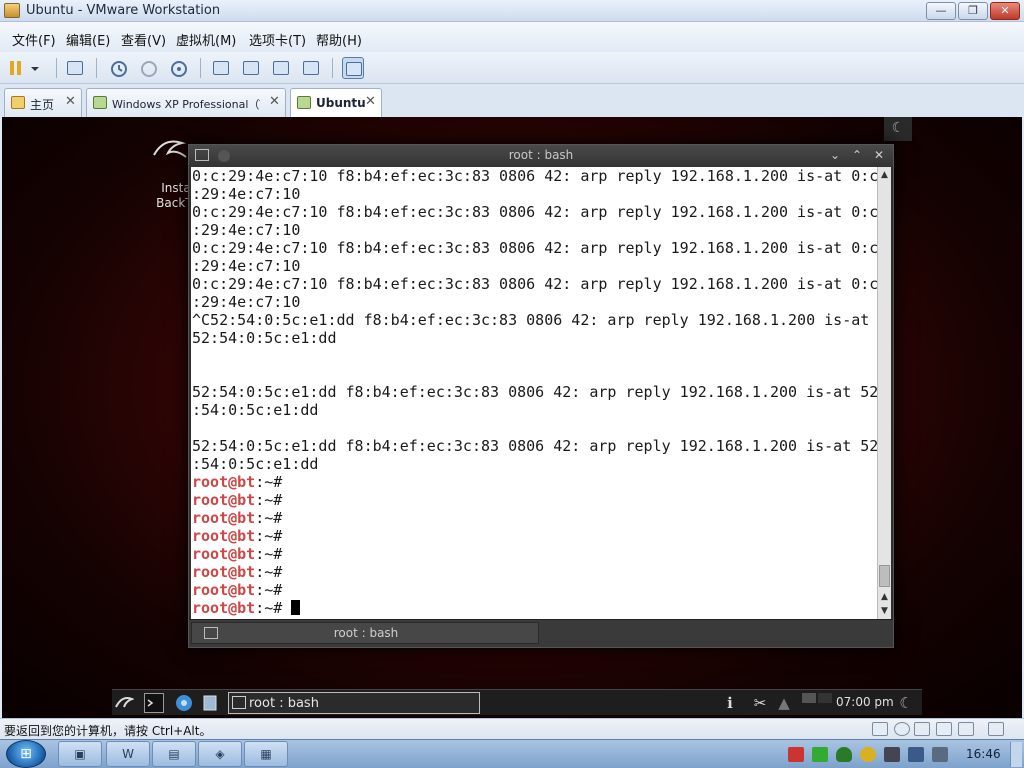 The height and width of the screenshot is (768, 1024). What do you see at coordinates (341, 103) in the screenshot?
I see `tab-label: Ubuntu` at bounding box center [341, 103].